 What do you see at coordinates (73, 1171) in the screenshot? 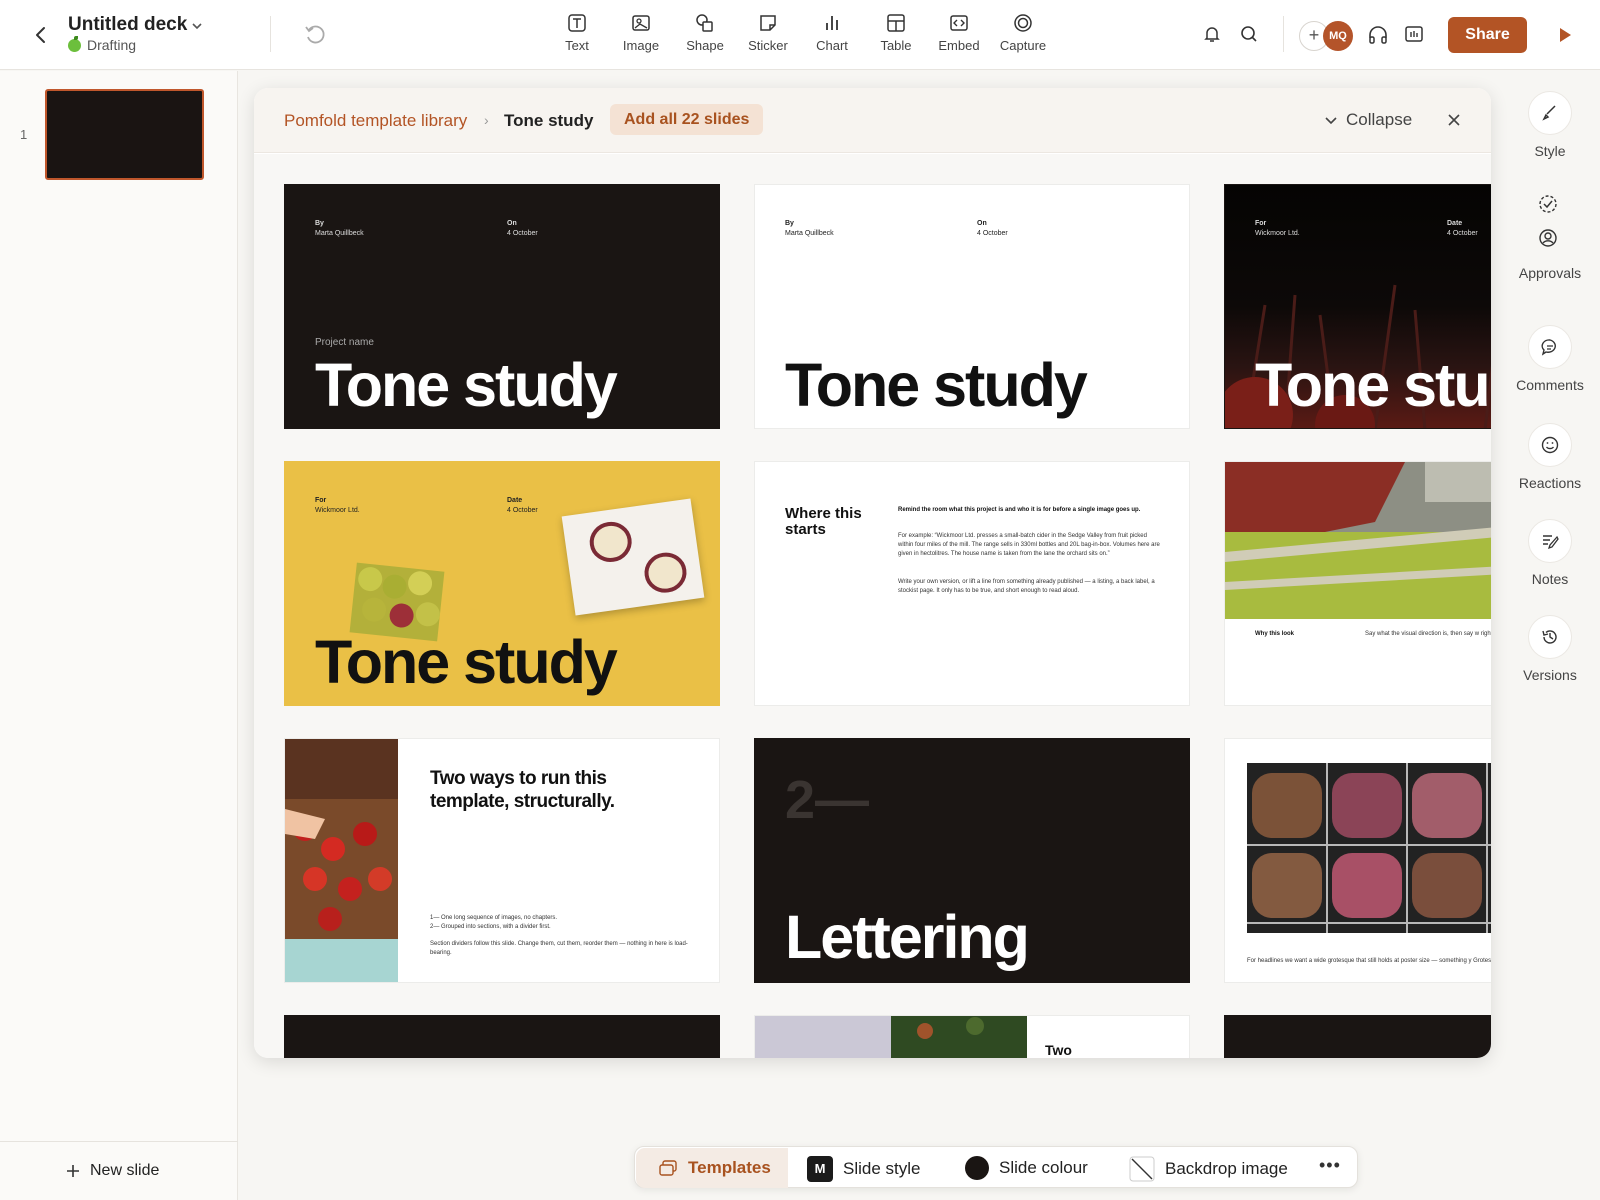
I see `plus-icon` at bounding box center [73, 1171].